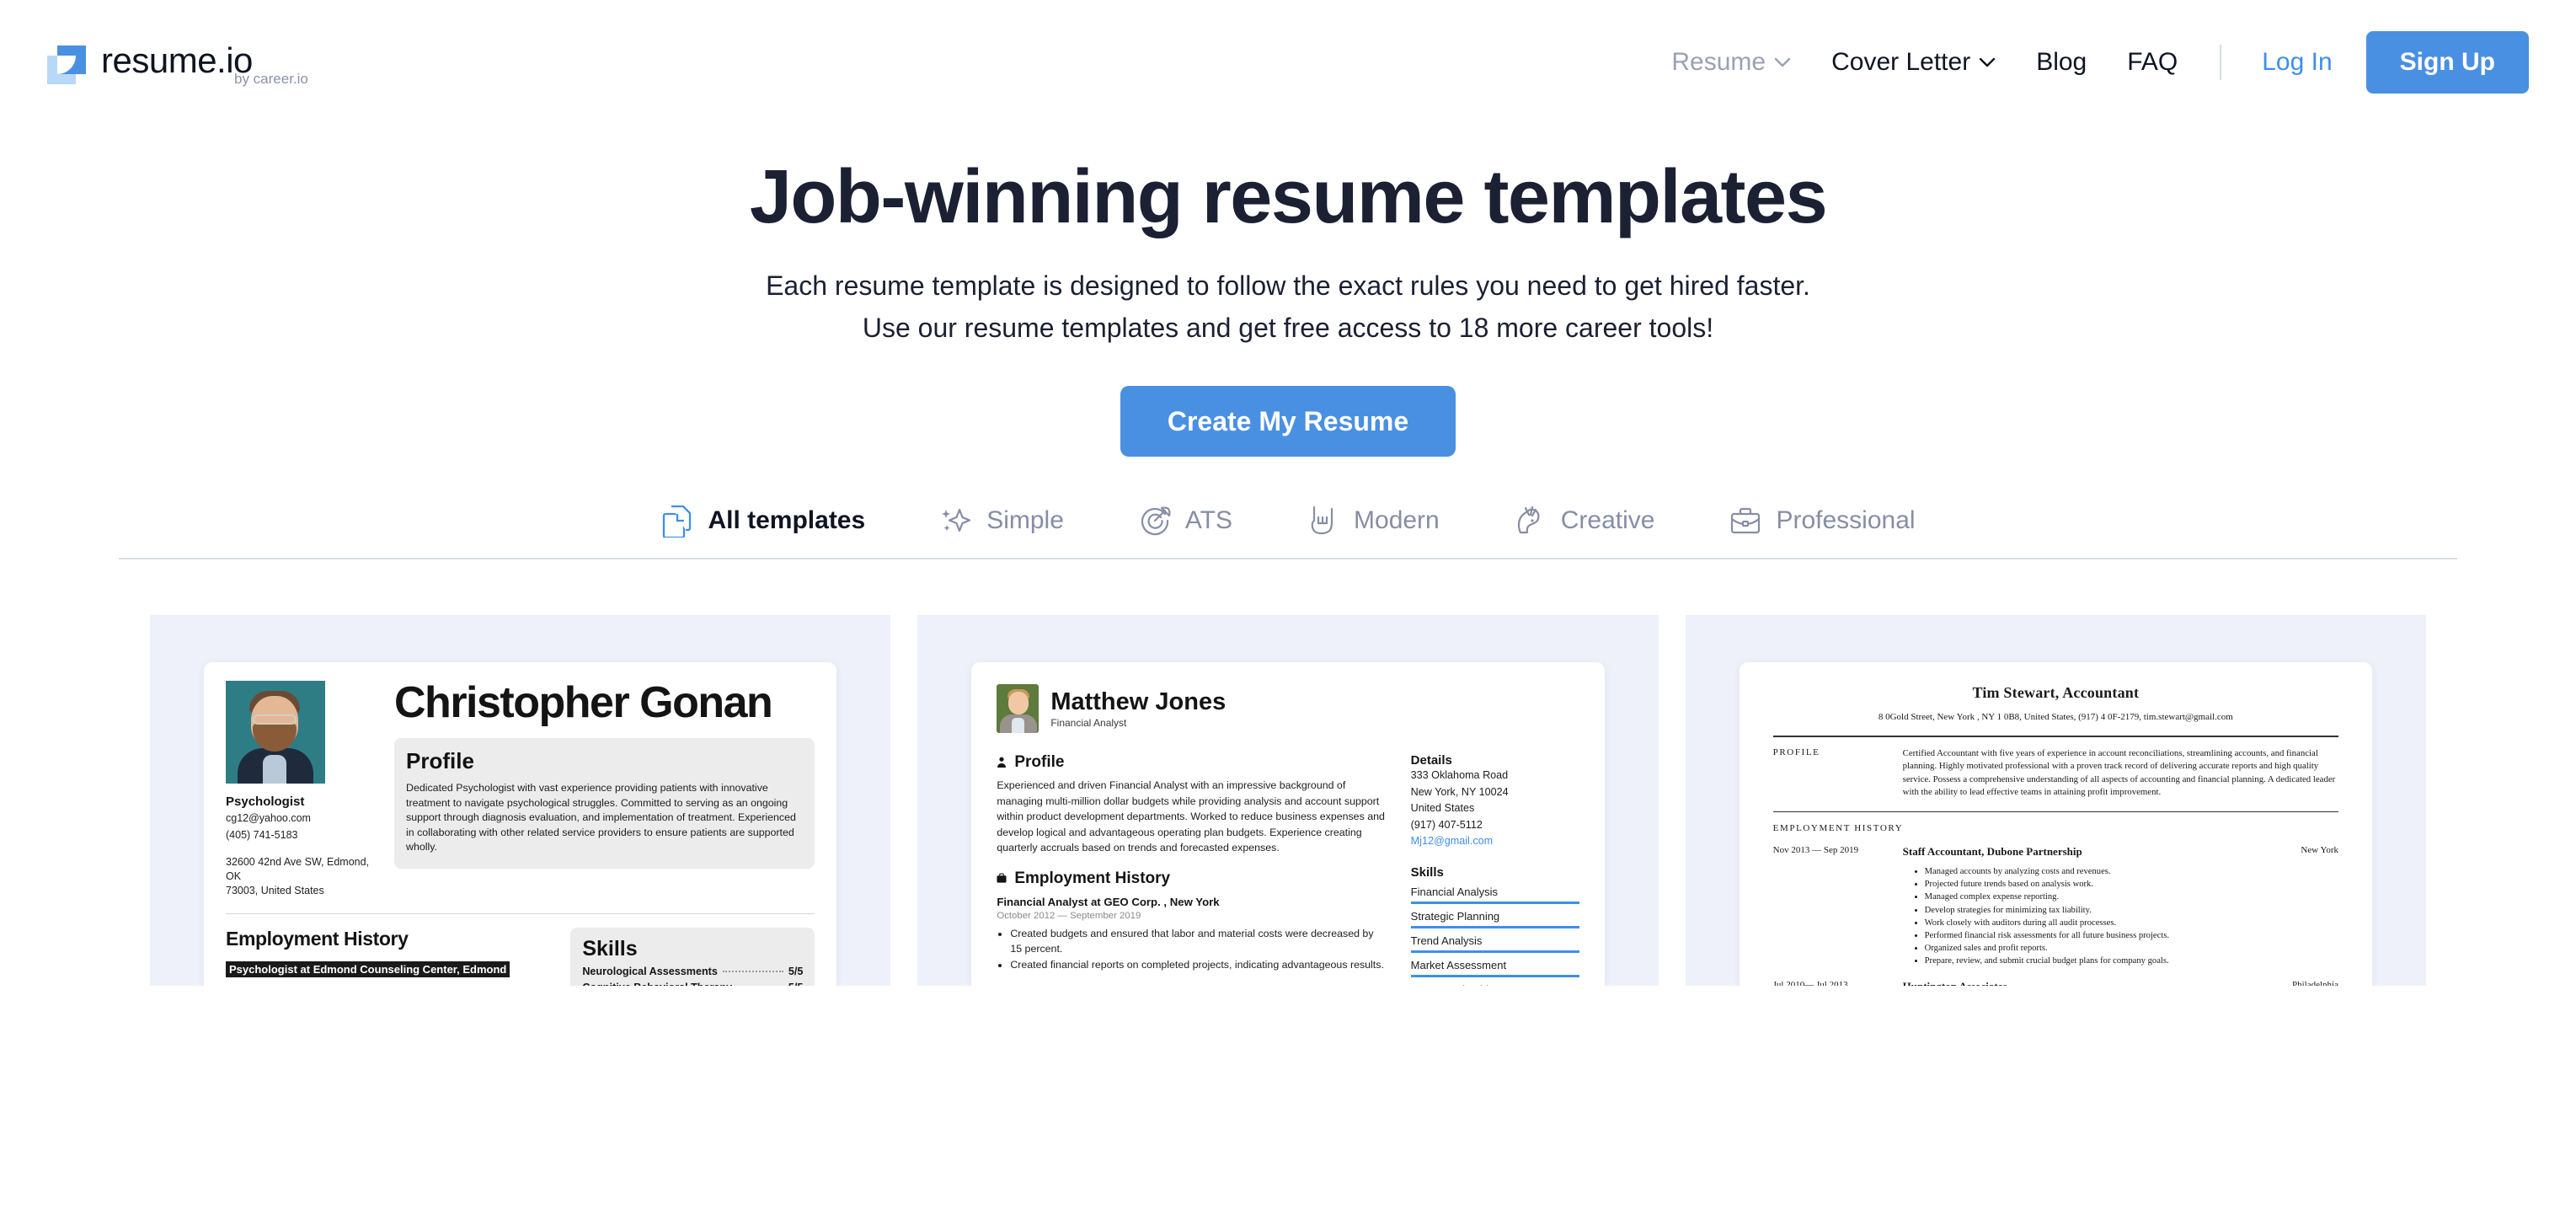  I want to click on resume-name: Matthew Jones, so click(1138, 701).